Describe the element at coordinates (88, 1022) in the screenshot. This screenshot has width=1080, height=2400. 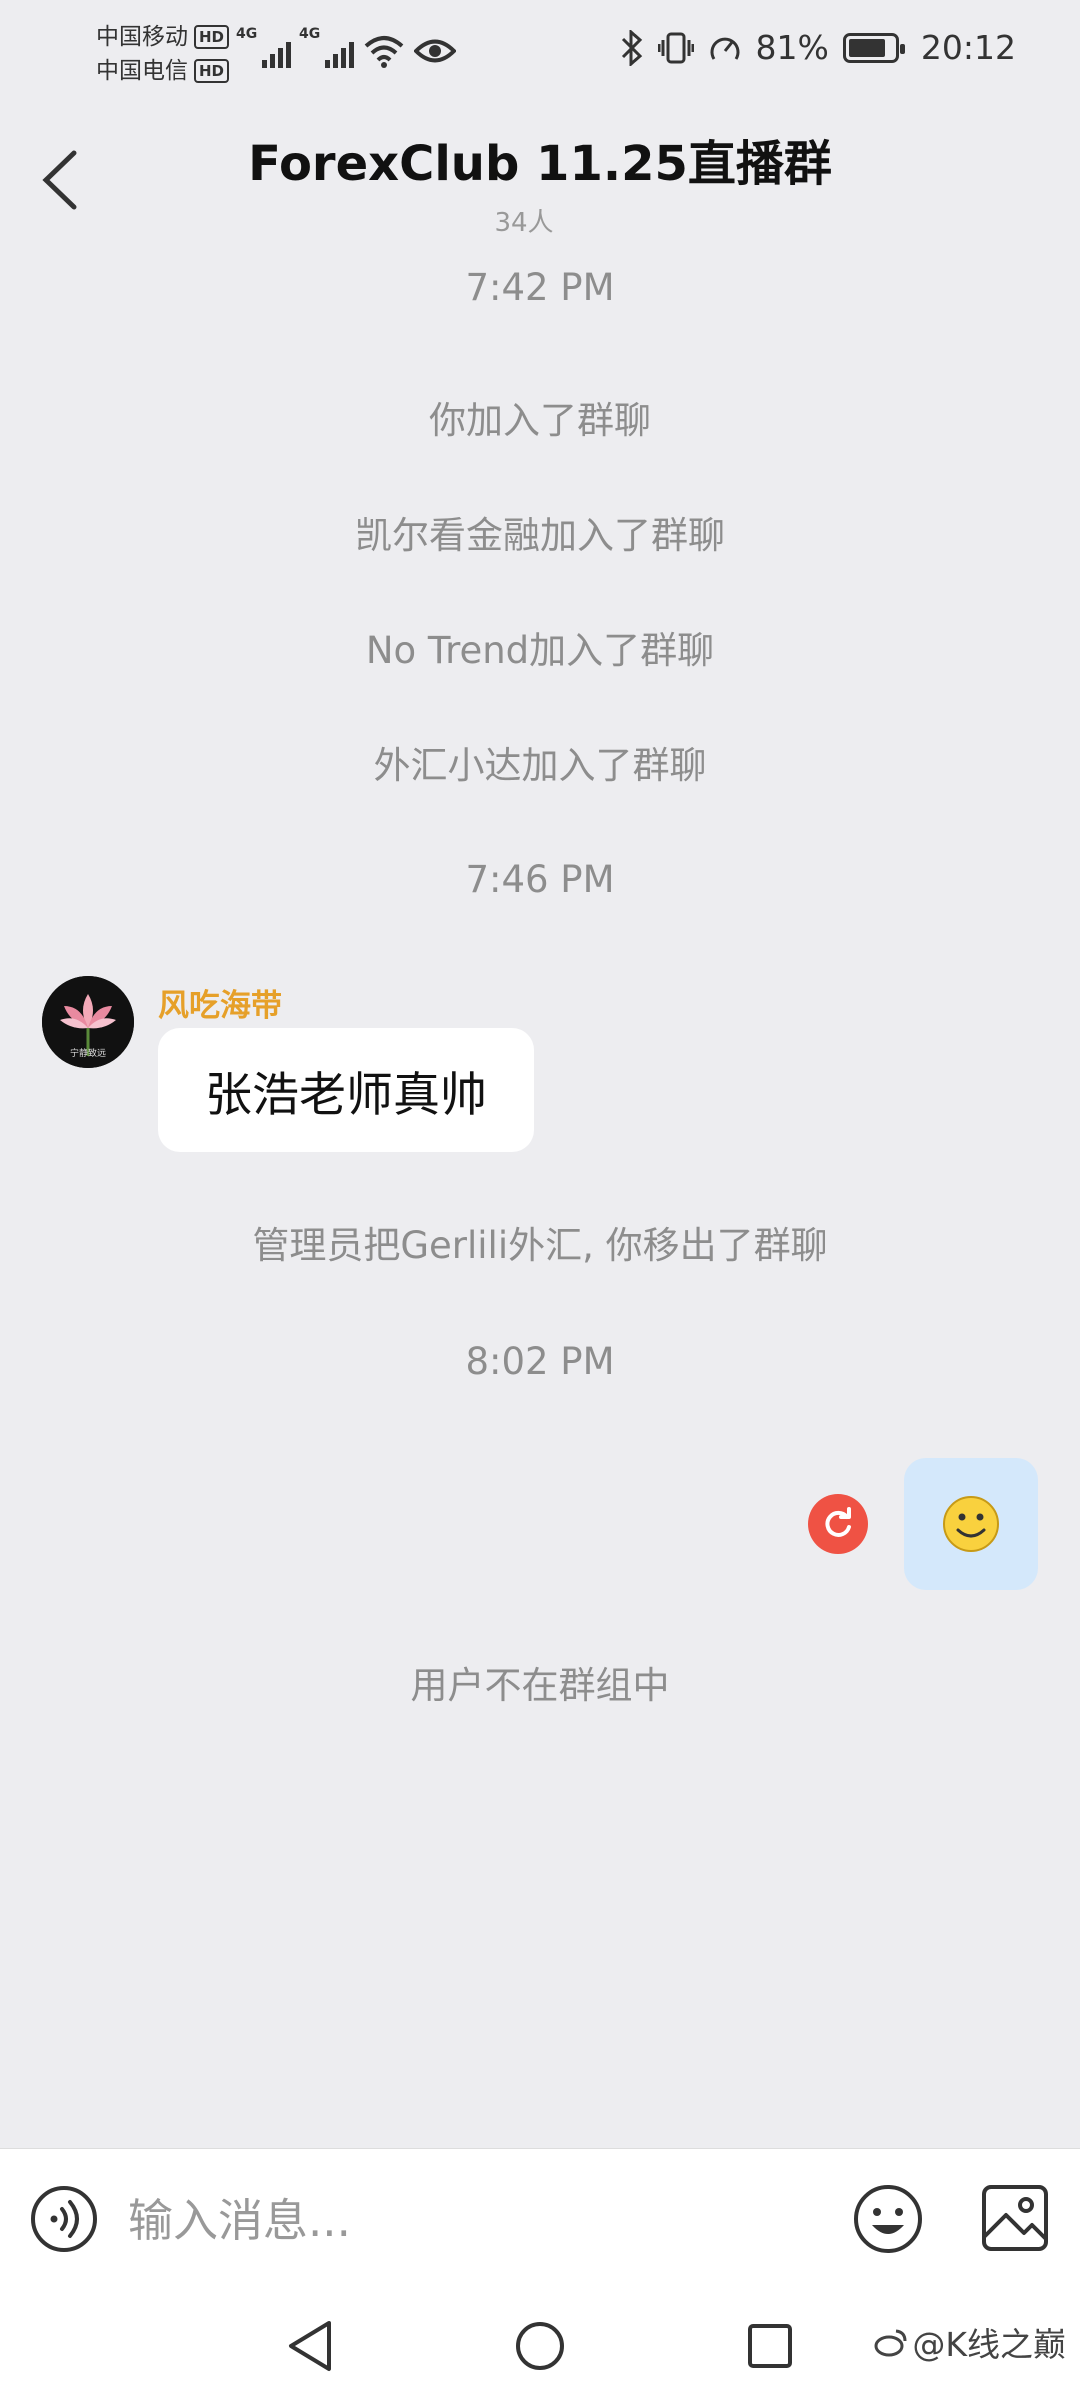
I see `avatar: 宁静致远` at that location.